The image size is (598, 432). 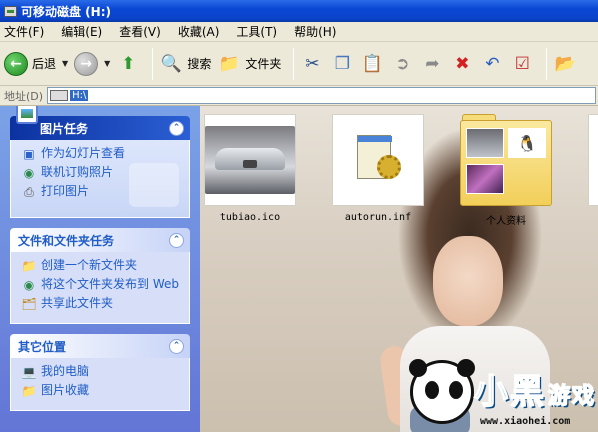 I want to click on back-button: ← 后退 ▼, so click(x=36, y=64).